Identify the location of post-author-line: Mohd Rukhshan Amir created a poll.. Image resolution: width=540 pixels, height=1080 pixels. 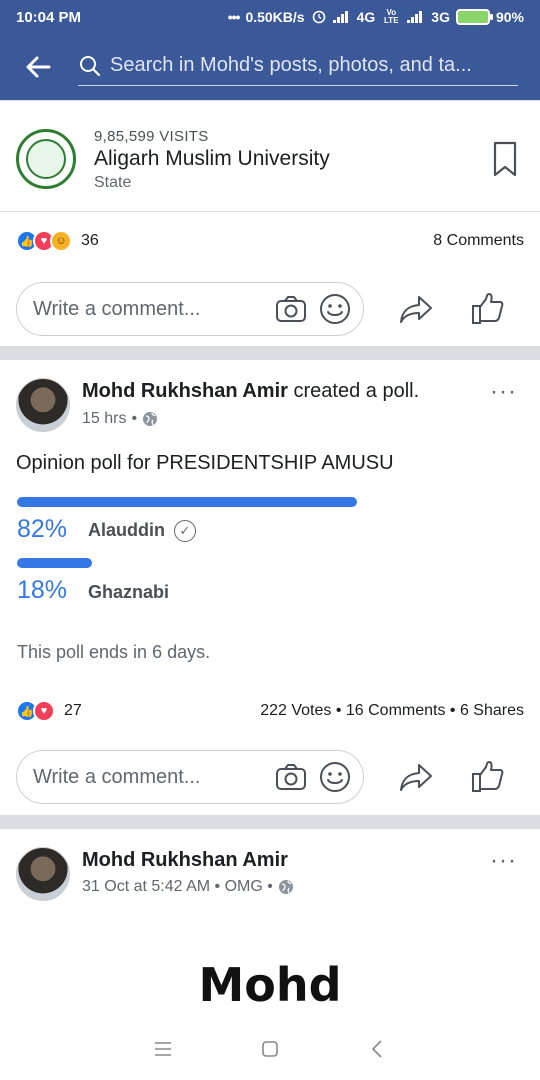
(250, 391).